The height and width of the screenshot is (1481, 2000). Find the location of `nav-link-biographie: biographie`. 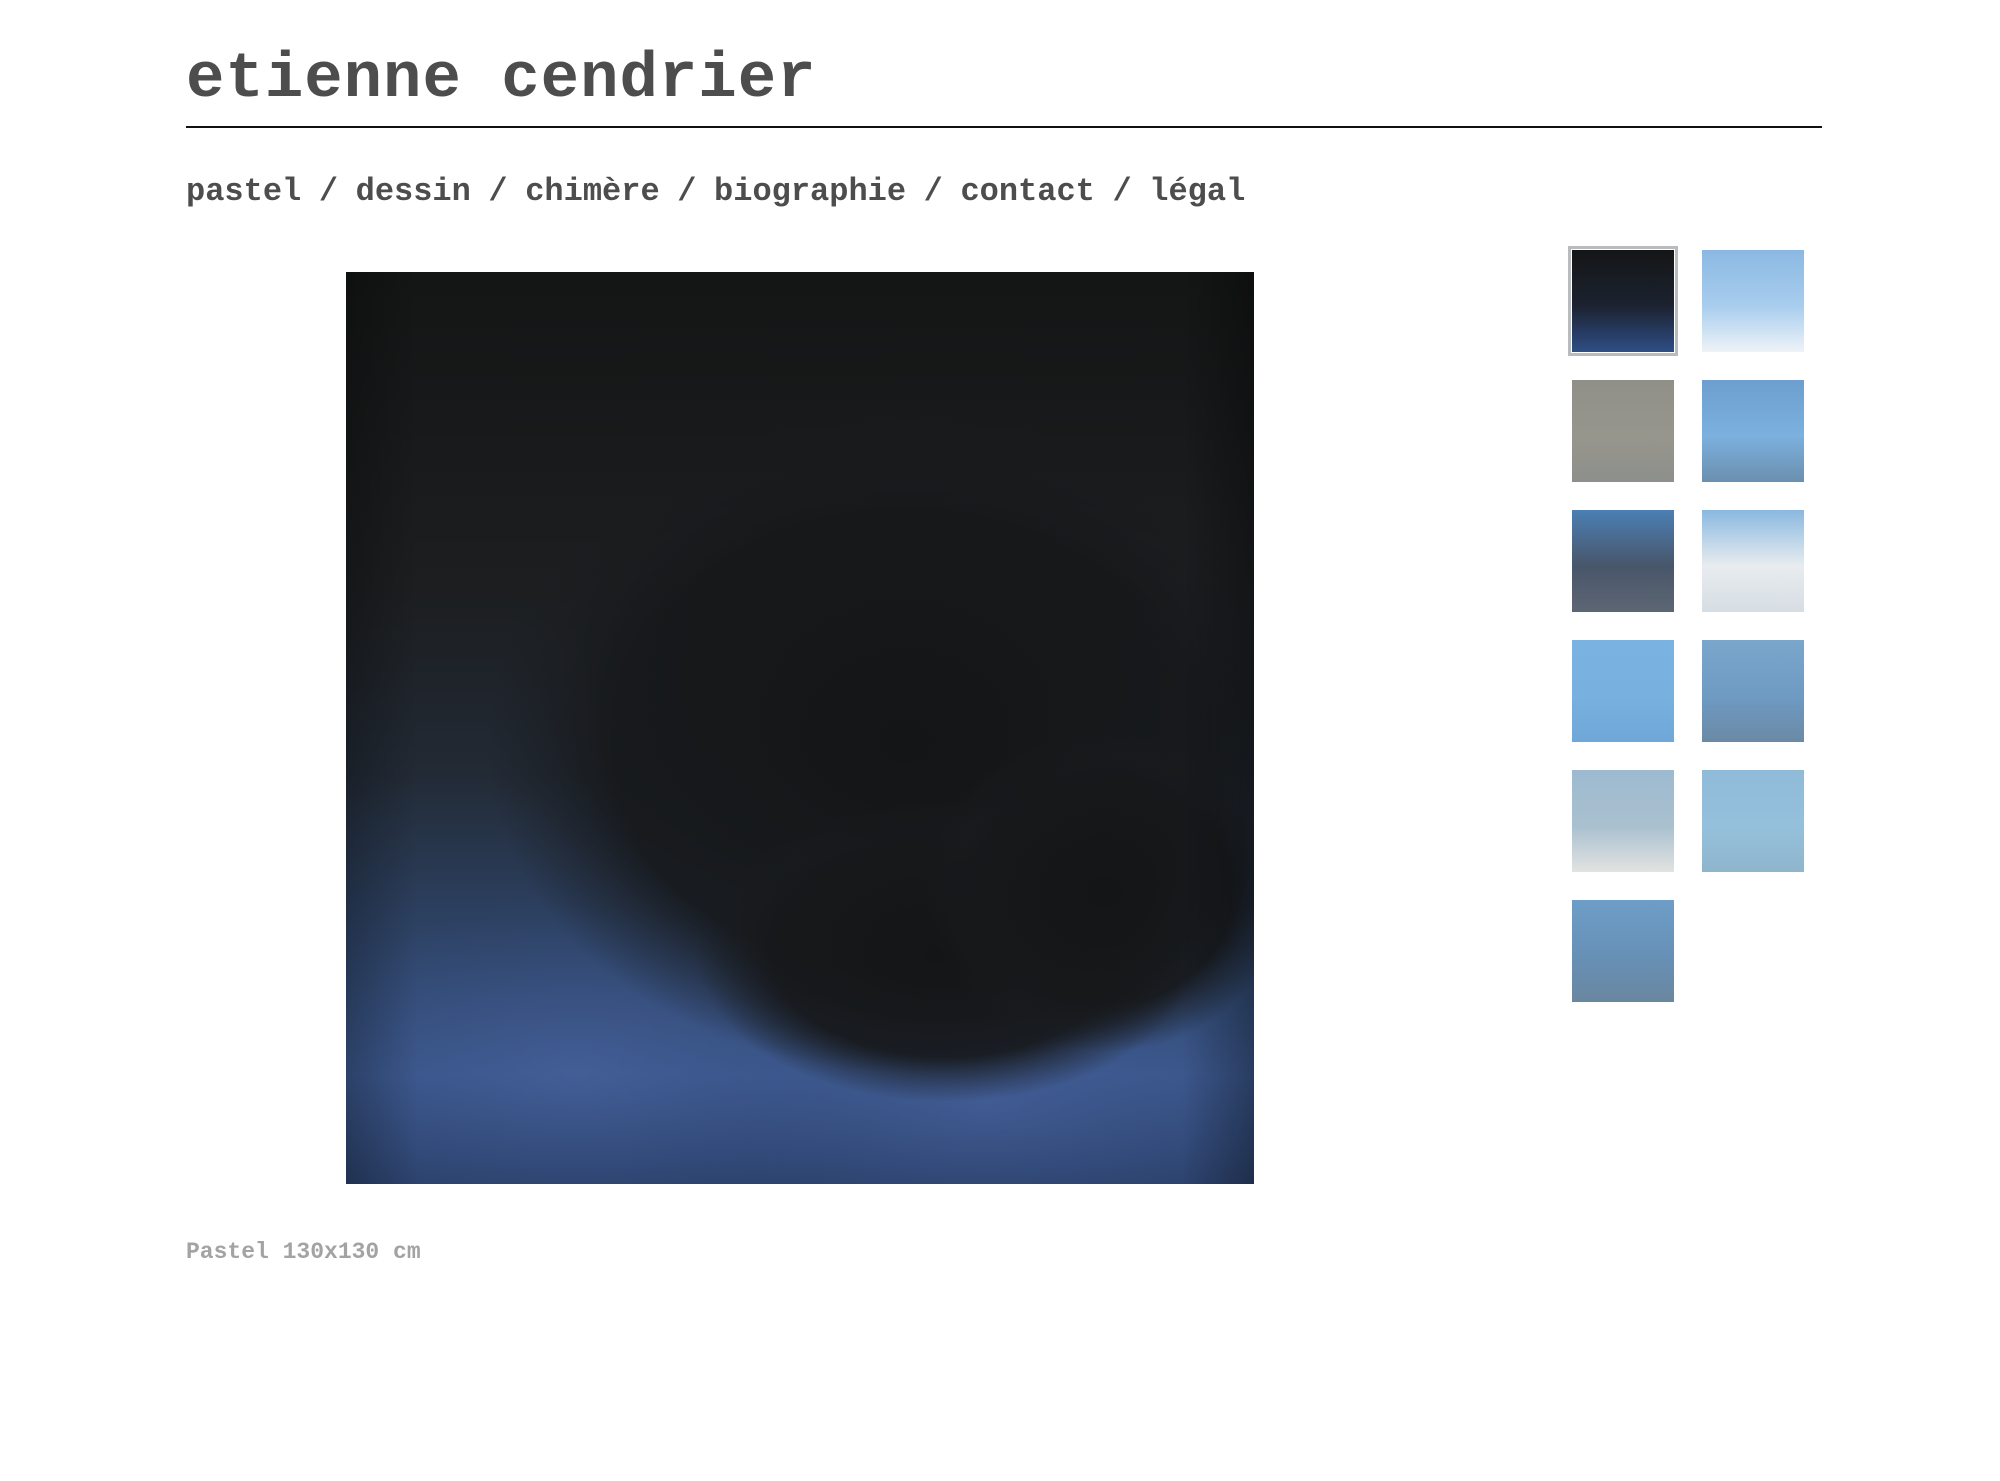

nav-link-biographie: biographie is located at coordinates (810, 191).